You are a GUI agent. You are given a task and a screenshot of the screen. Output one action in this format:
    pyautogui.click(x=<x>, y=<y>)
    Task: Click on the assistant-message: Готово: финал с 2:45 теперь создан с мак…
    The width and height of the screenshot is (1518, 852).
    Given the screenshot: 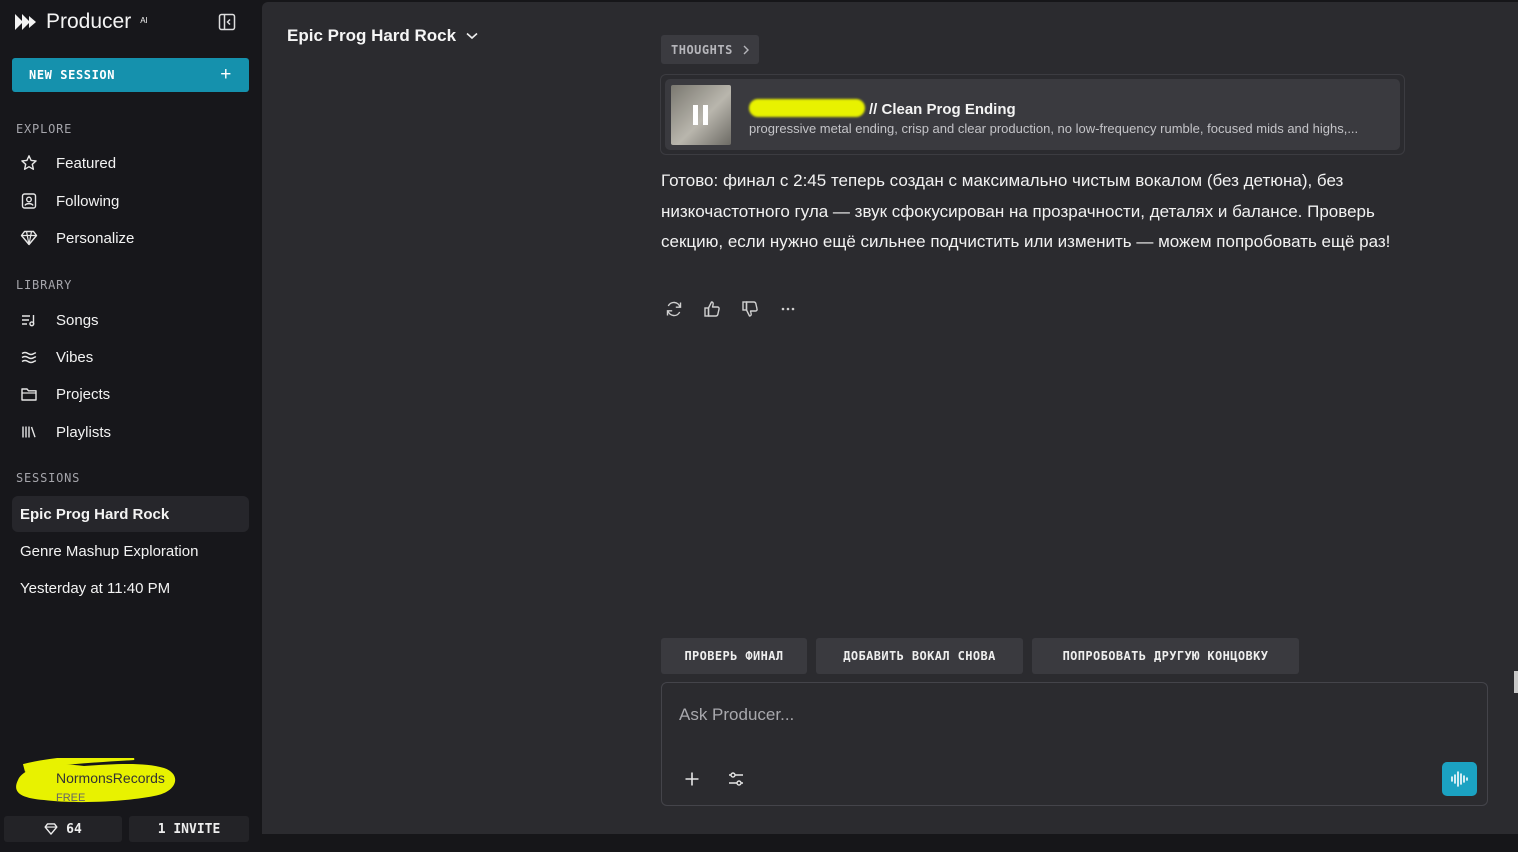 What is the action you would take?
    pyautogui.click(x=1026, y=211)
    